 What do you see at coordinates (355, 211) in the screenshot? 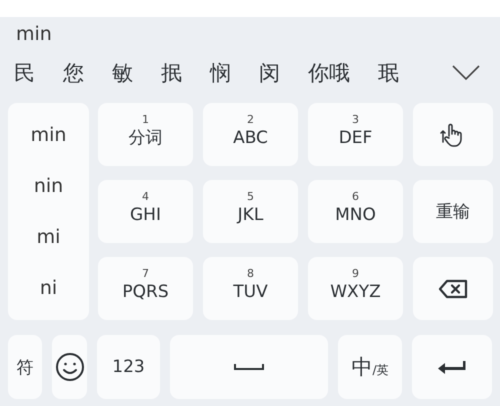
I see `letter-key: 6 MNO` at bounding box center [355, 211].